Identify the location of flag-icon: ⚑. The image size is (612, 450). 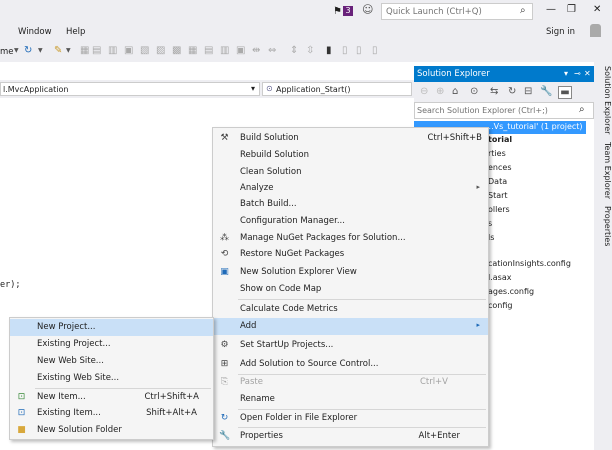
(337, 11).